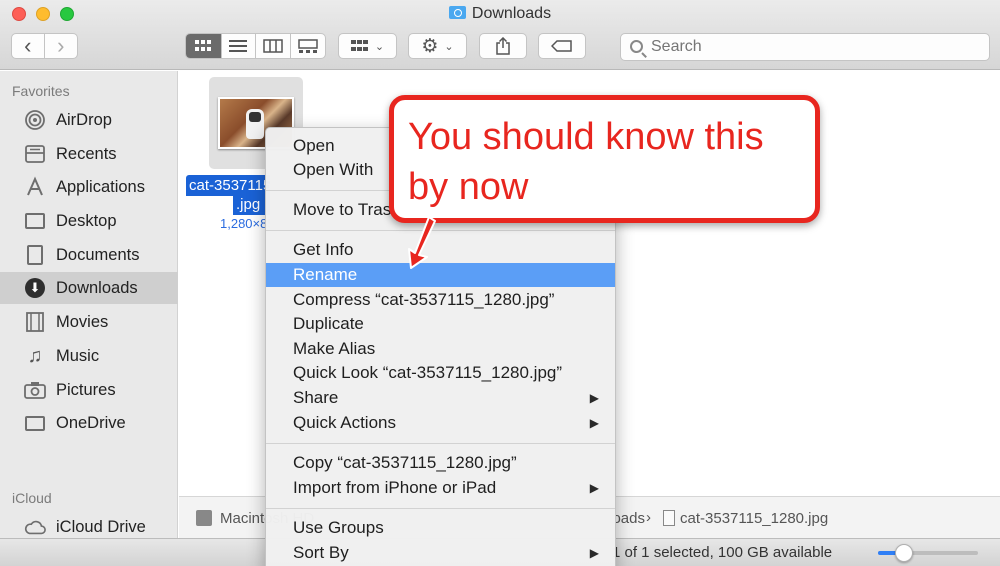  I want to click on search-field, so click(805, 47).